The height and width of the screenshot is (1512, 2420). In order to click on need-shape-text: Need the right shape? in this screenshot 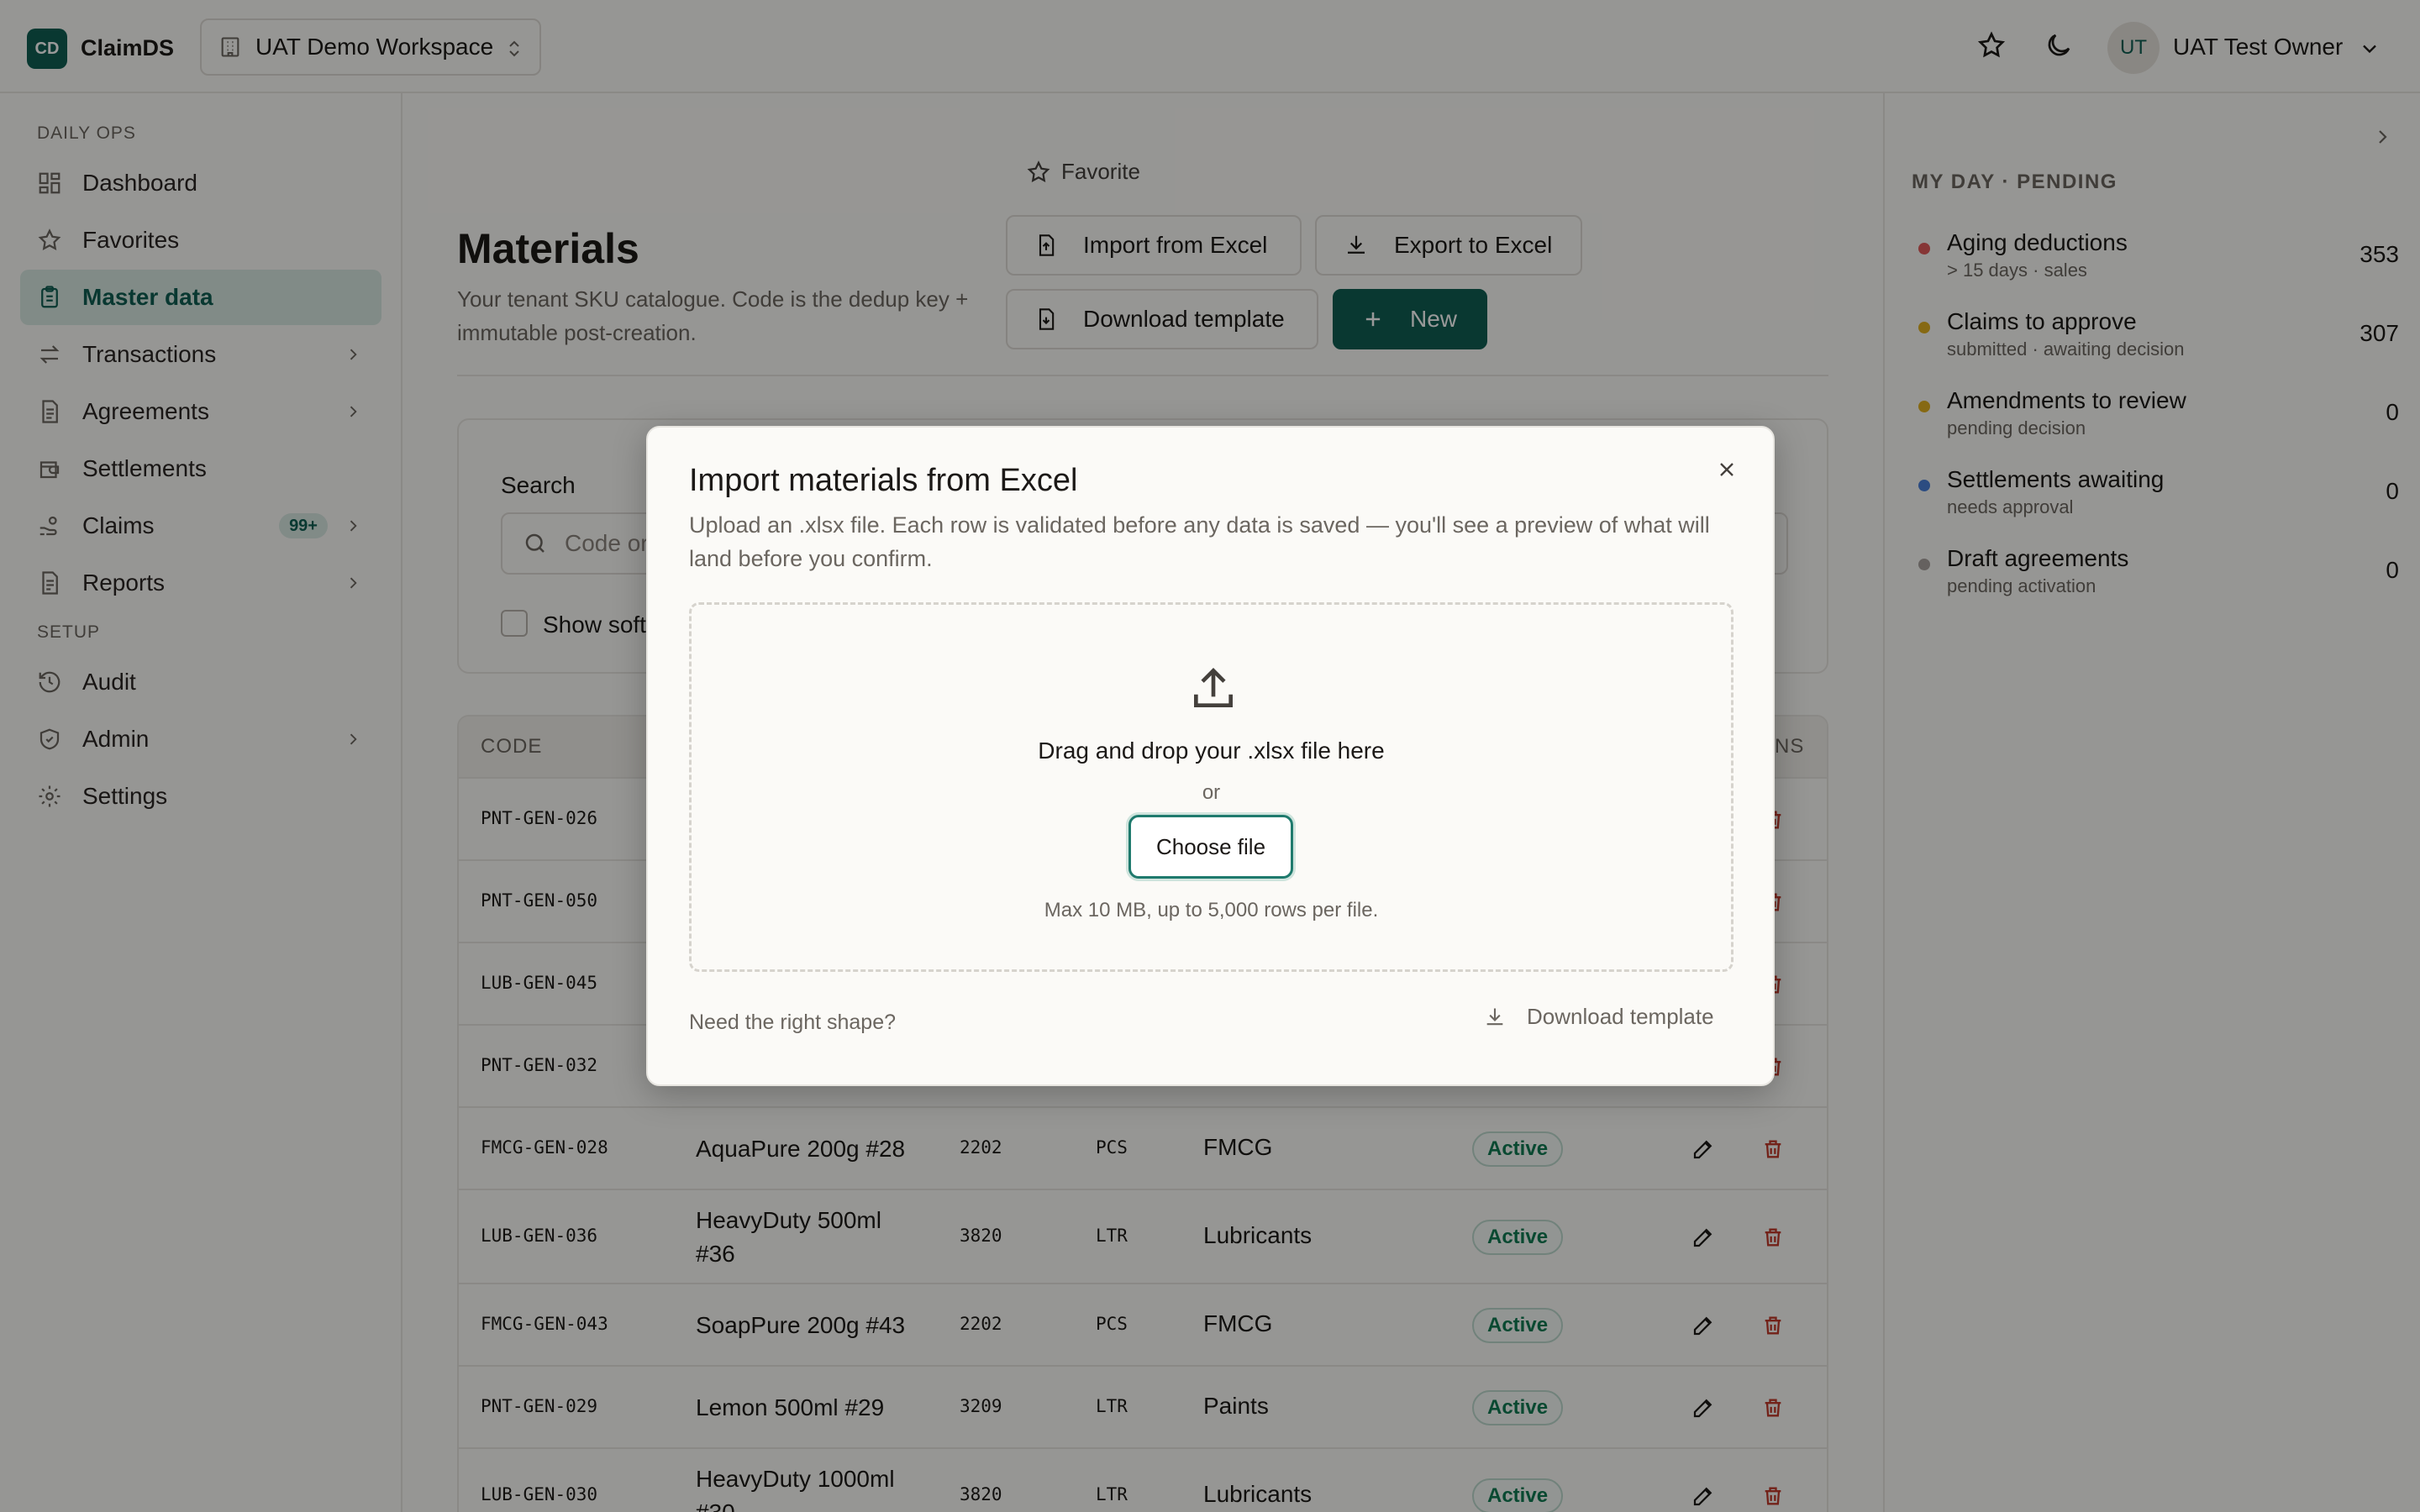, I will do `click(793, 1022)`.